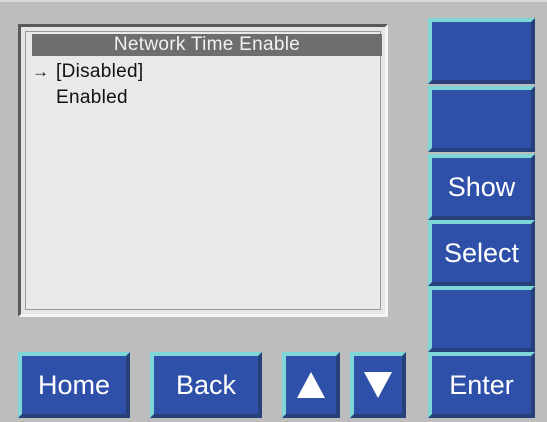 This screenshot has width=547, height=422. I want to click on menu-option-enabled: Enabled, so click(92, 98).